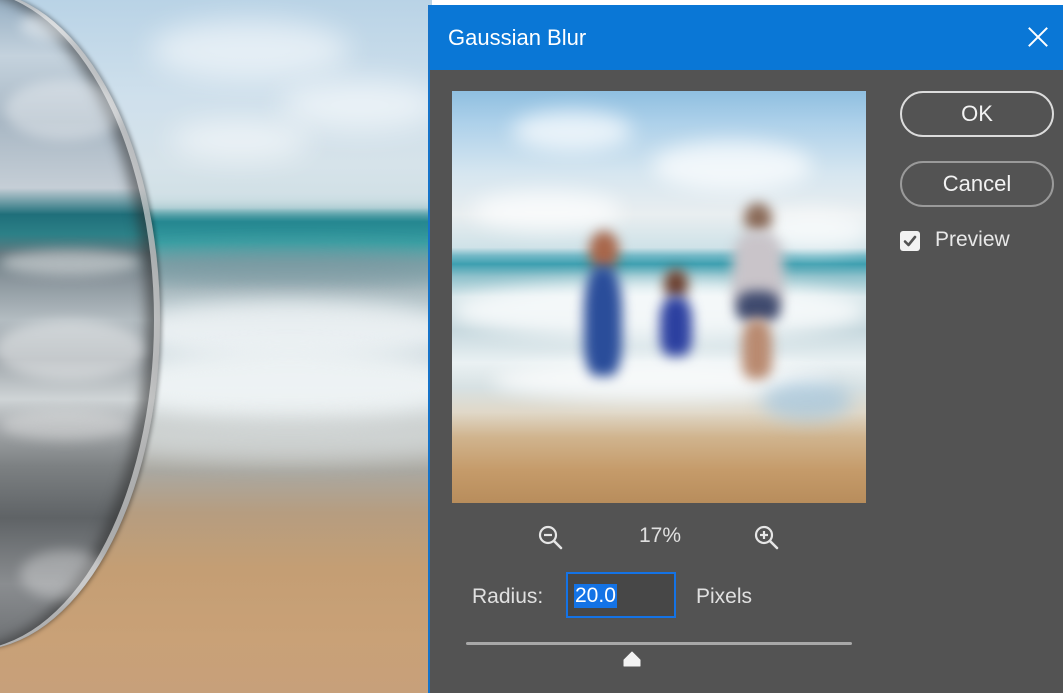  What do you see at coordinates (508, 596) in the screenshot?
I see `radius-label: Radius:` at bounding box center [508, 596].